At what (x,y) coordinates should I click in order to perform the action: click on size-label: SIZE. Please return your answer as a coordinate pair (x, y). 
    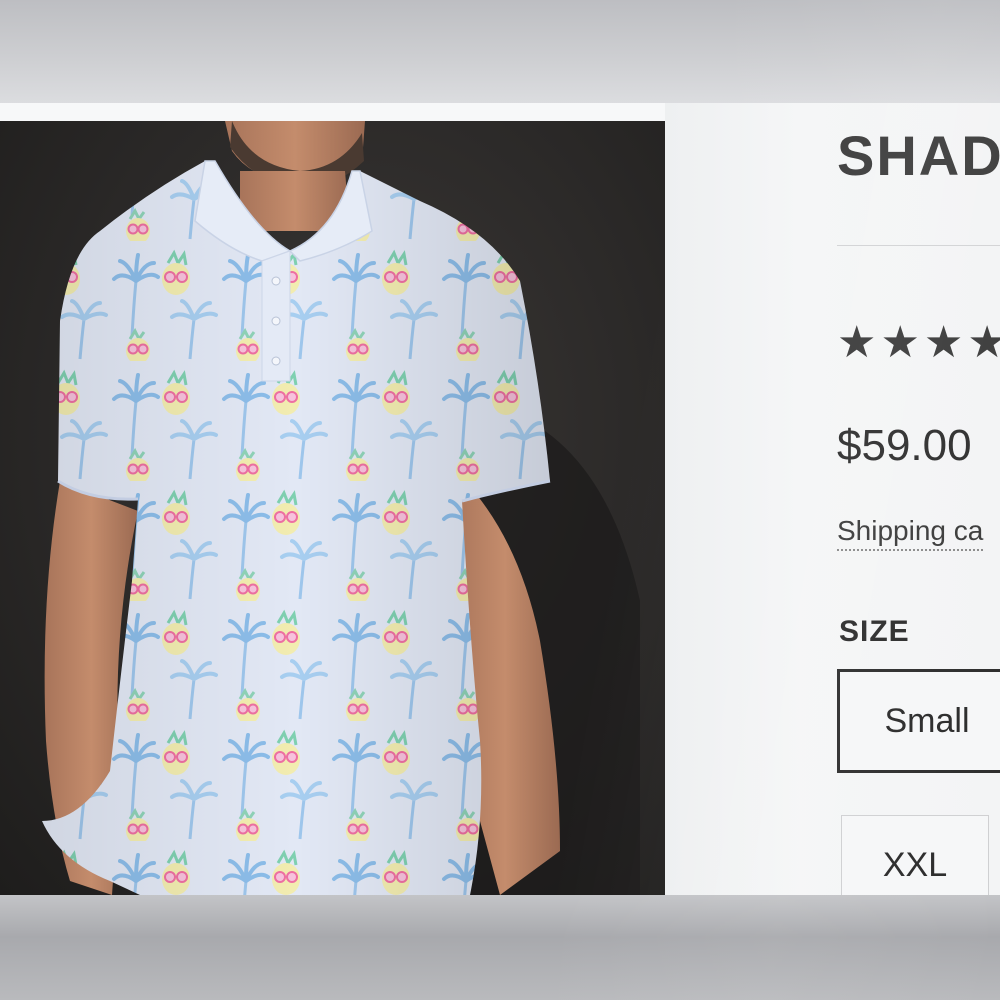
    Looking at the image, I should click on (874, 631).